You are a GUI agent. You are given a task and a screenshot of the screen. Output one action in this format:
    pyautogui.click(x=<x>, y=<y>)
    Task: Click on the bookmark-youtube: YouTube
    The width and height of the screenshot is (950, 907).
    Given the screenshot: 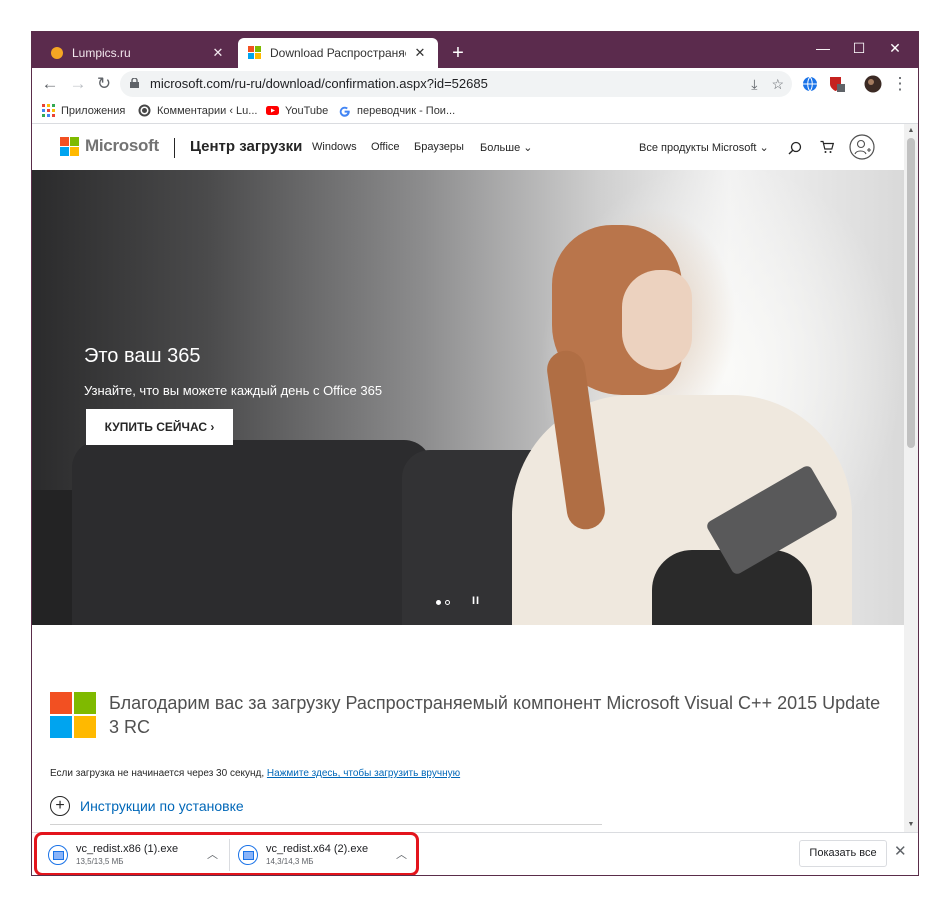 What is the action you would take?
    pyautogui.click(x=297, y=110)
    